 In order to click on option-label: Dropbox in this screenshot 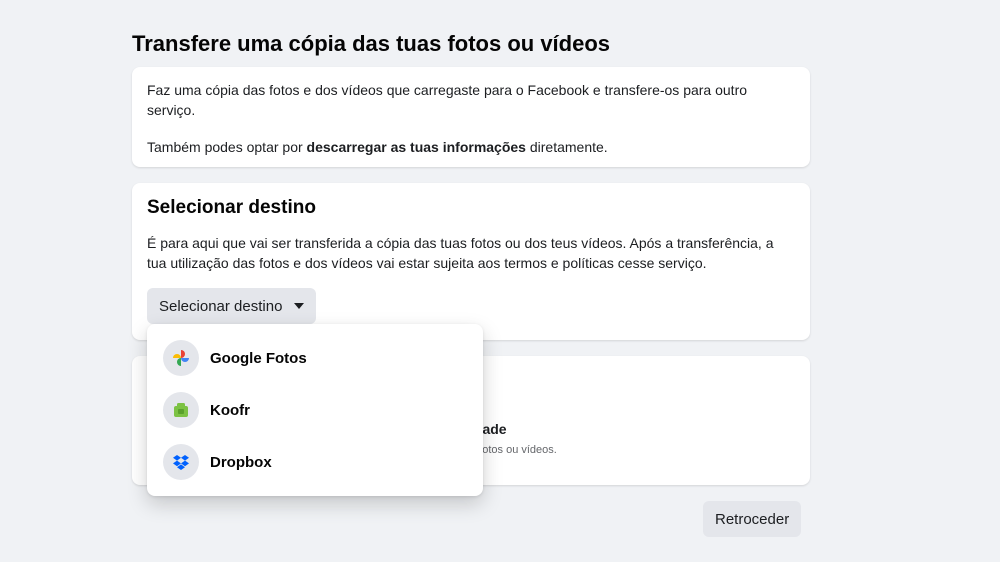, I will do `click(241, 462)`.